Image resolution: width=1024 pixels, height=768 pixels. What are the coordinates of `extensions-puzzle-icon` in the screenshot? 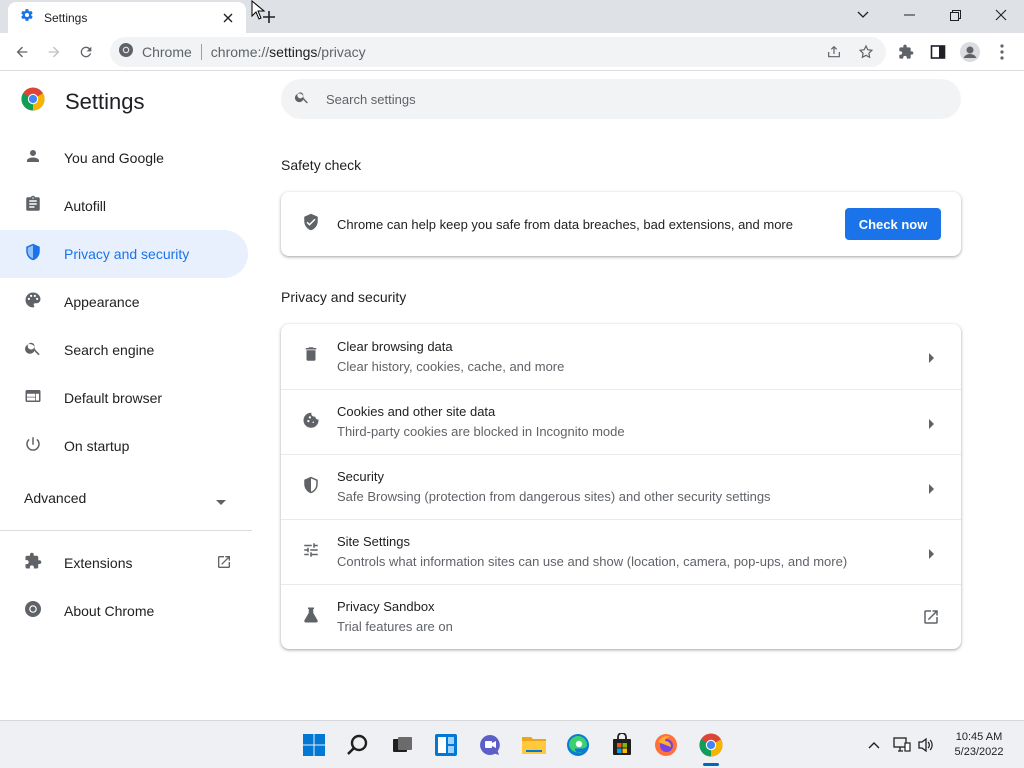 It's located at (906, 52).